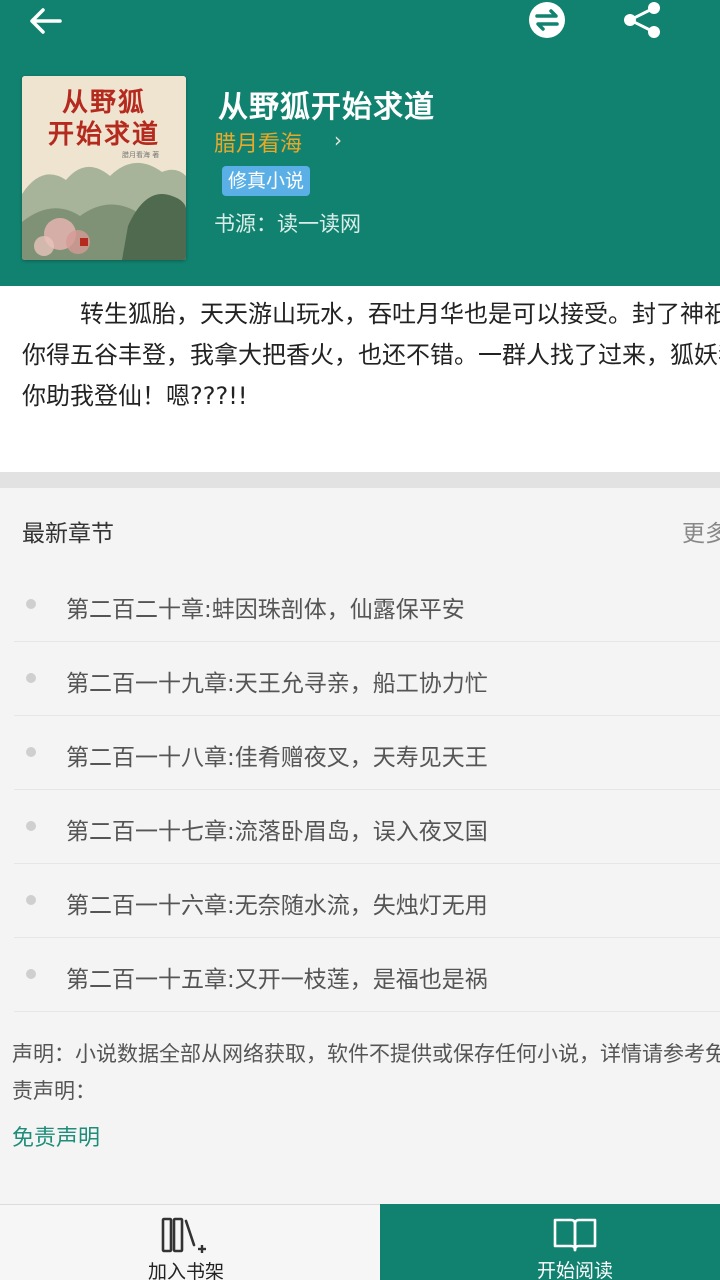 The height and width of the screenshot is (1280, 720). What do you see at coordinates (366, 1072) in the screenshot?
I see `disclaimer-text: 声明：小说数据全部从网络获取，软件不提供或保存任何小说，详情请参考免责声明：` at bounding box center [366, 1072].